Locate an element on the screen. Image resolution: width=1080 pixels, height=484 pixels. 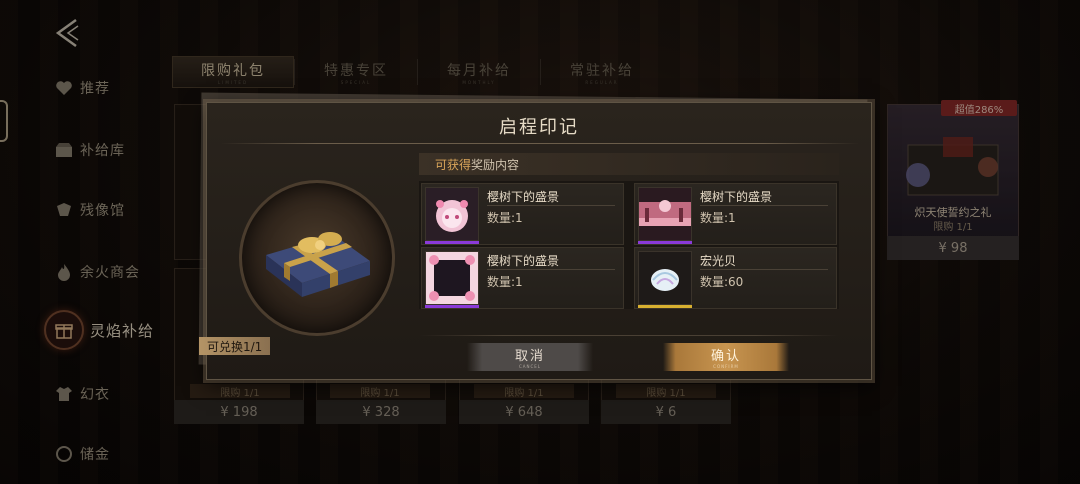
reward-item: 宏光贝 数量:60 is located at coordinates (735, 278).